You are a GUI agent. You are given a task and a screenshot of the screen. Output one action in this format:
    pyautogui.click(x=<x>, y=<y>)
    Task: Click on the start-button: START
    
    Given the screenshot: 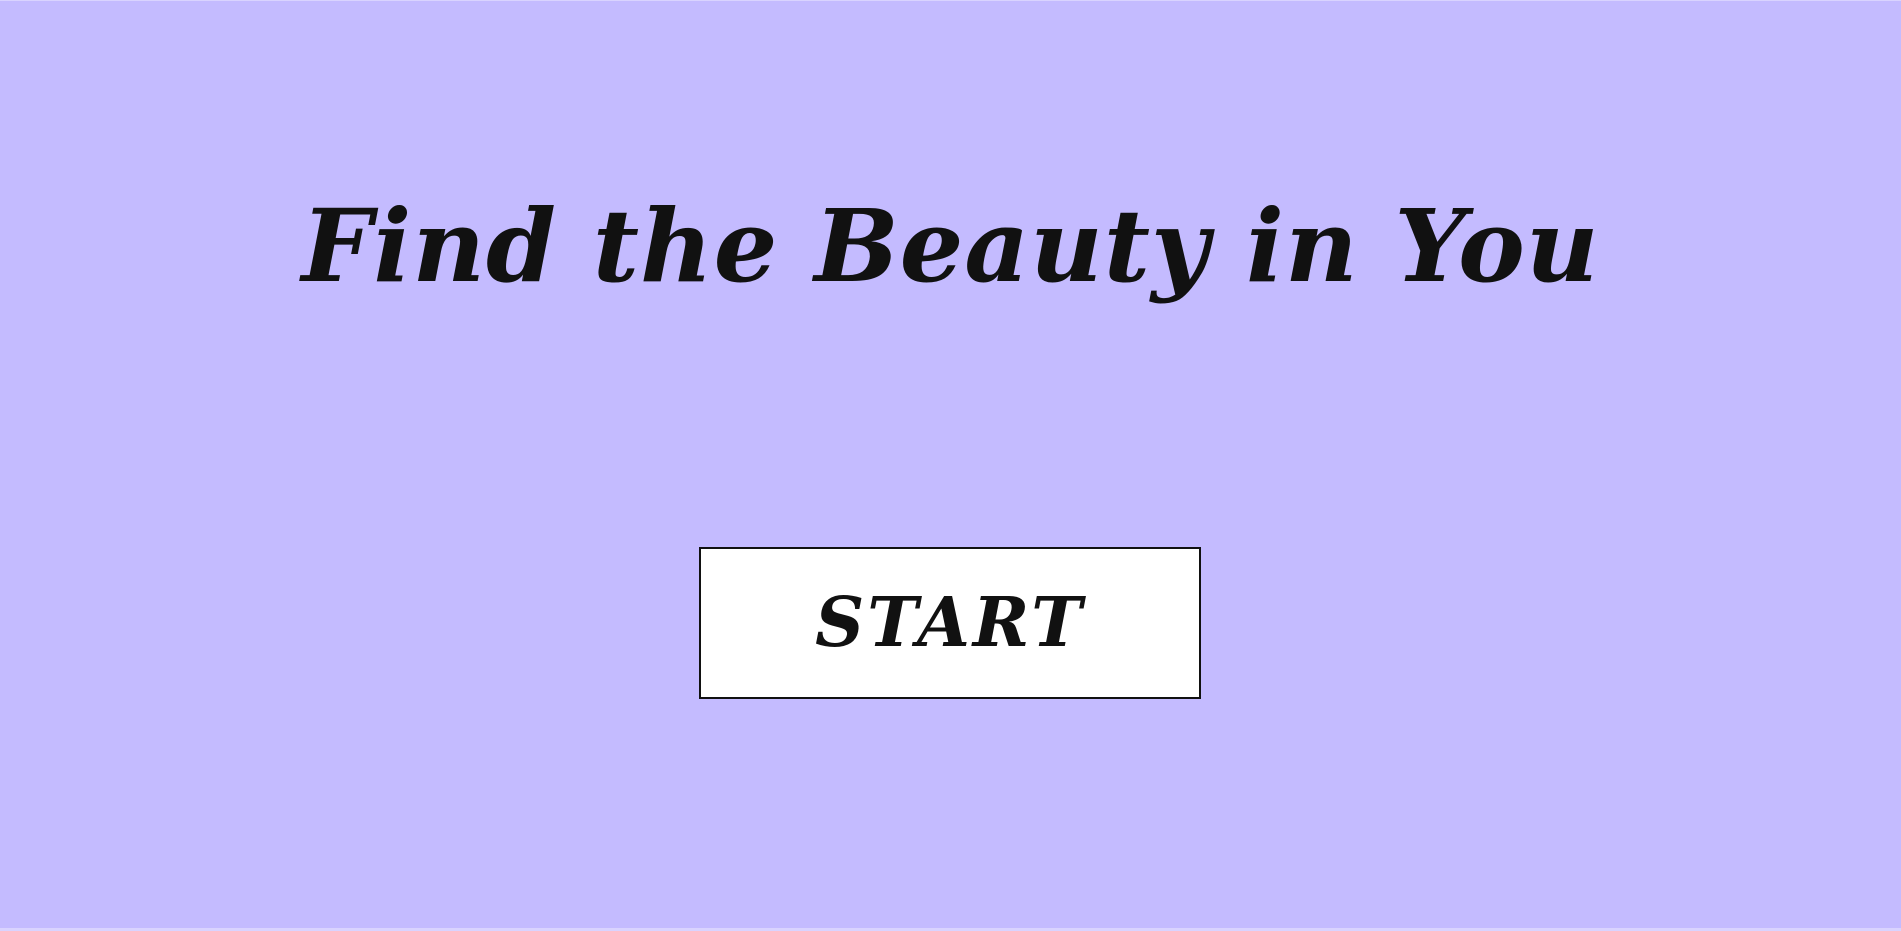 What is the action you would take?
    pyautogui.click(x=950, y=623)
    